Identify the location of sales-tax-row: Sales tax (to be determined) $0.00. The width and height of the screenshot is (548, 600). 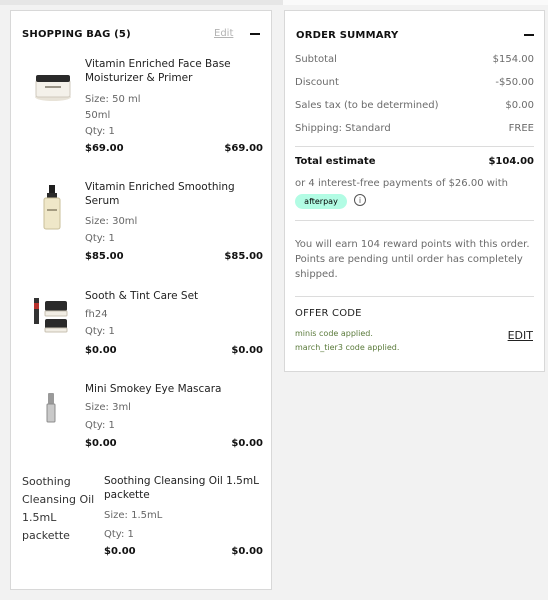
(414, 105).